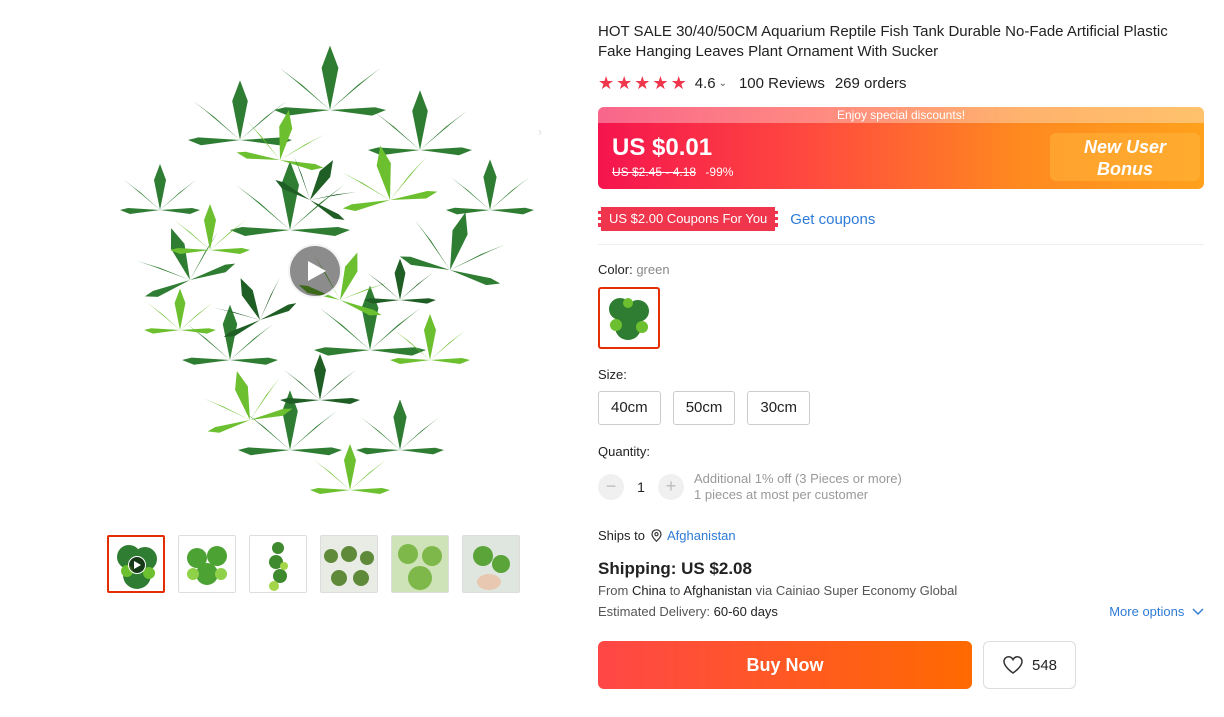  What do you see at coordinates (1125, 147) in the screenshot?
I see `bonus-line-1: New User` at bounding box center [1125, 147].